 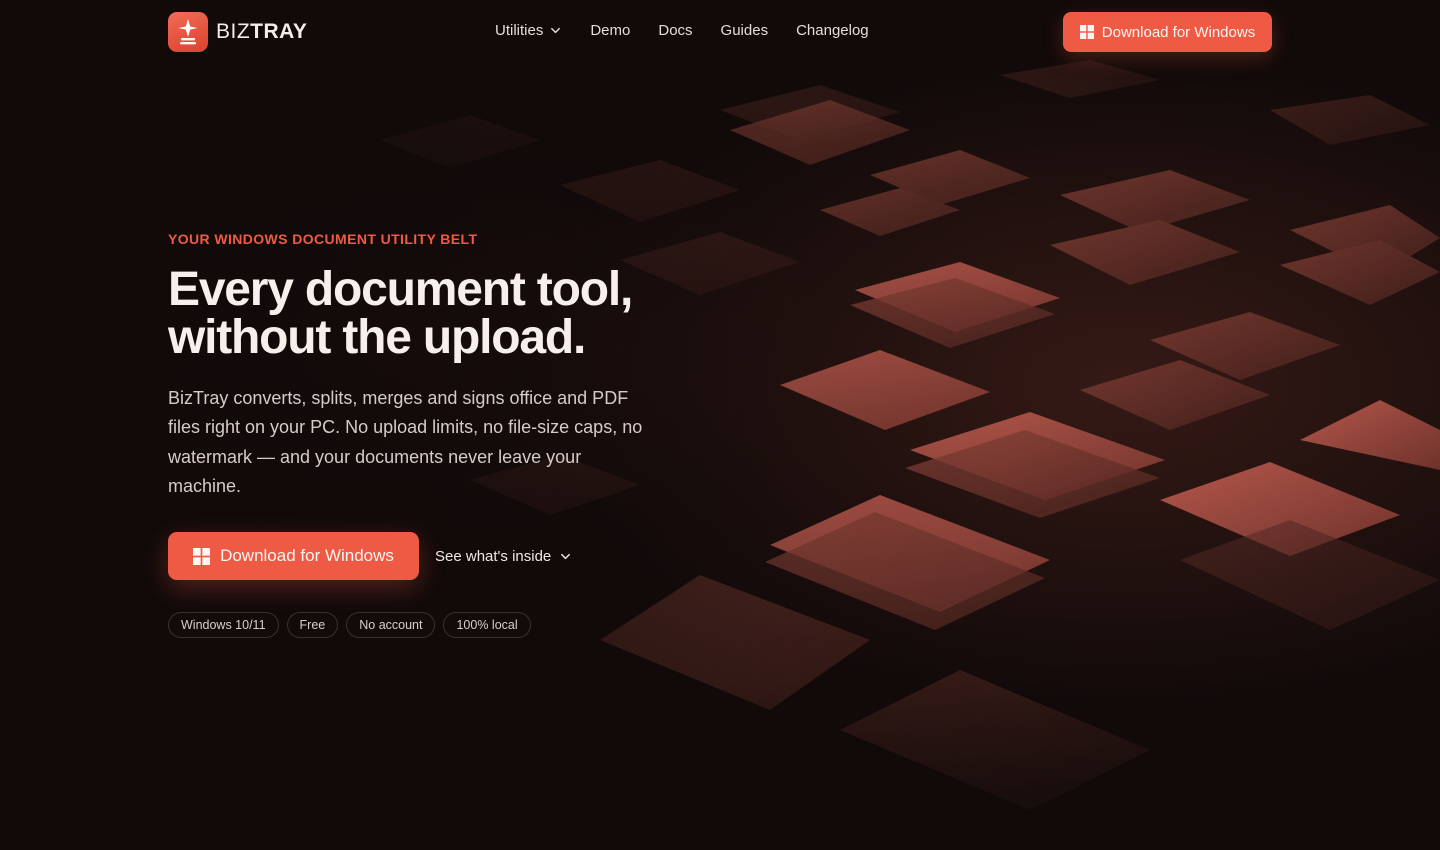 I want to click on main-nav: Utilities Demo Docs Guides Changelog, so click(x=696, y=30).